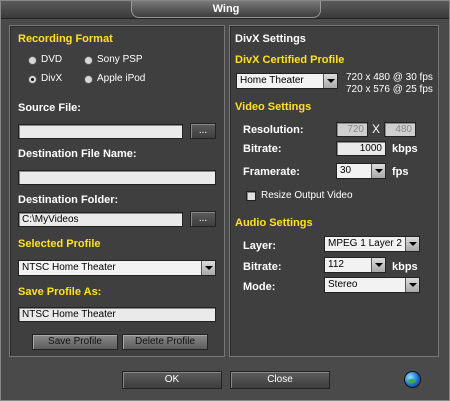 This screenshot has width=450, height=401. I want to click on title-bar: Wing, so click(225, 10).